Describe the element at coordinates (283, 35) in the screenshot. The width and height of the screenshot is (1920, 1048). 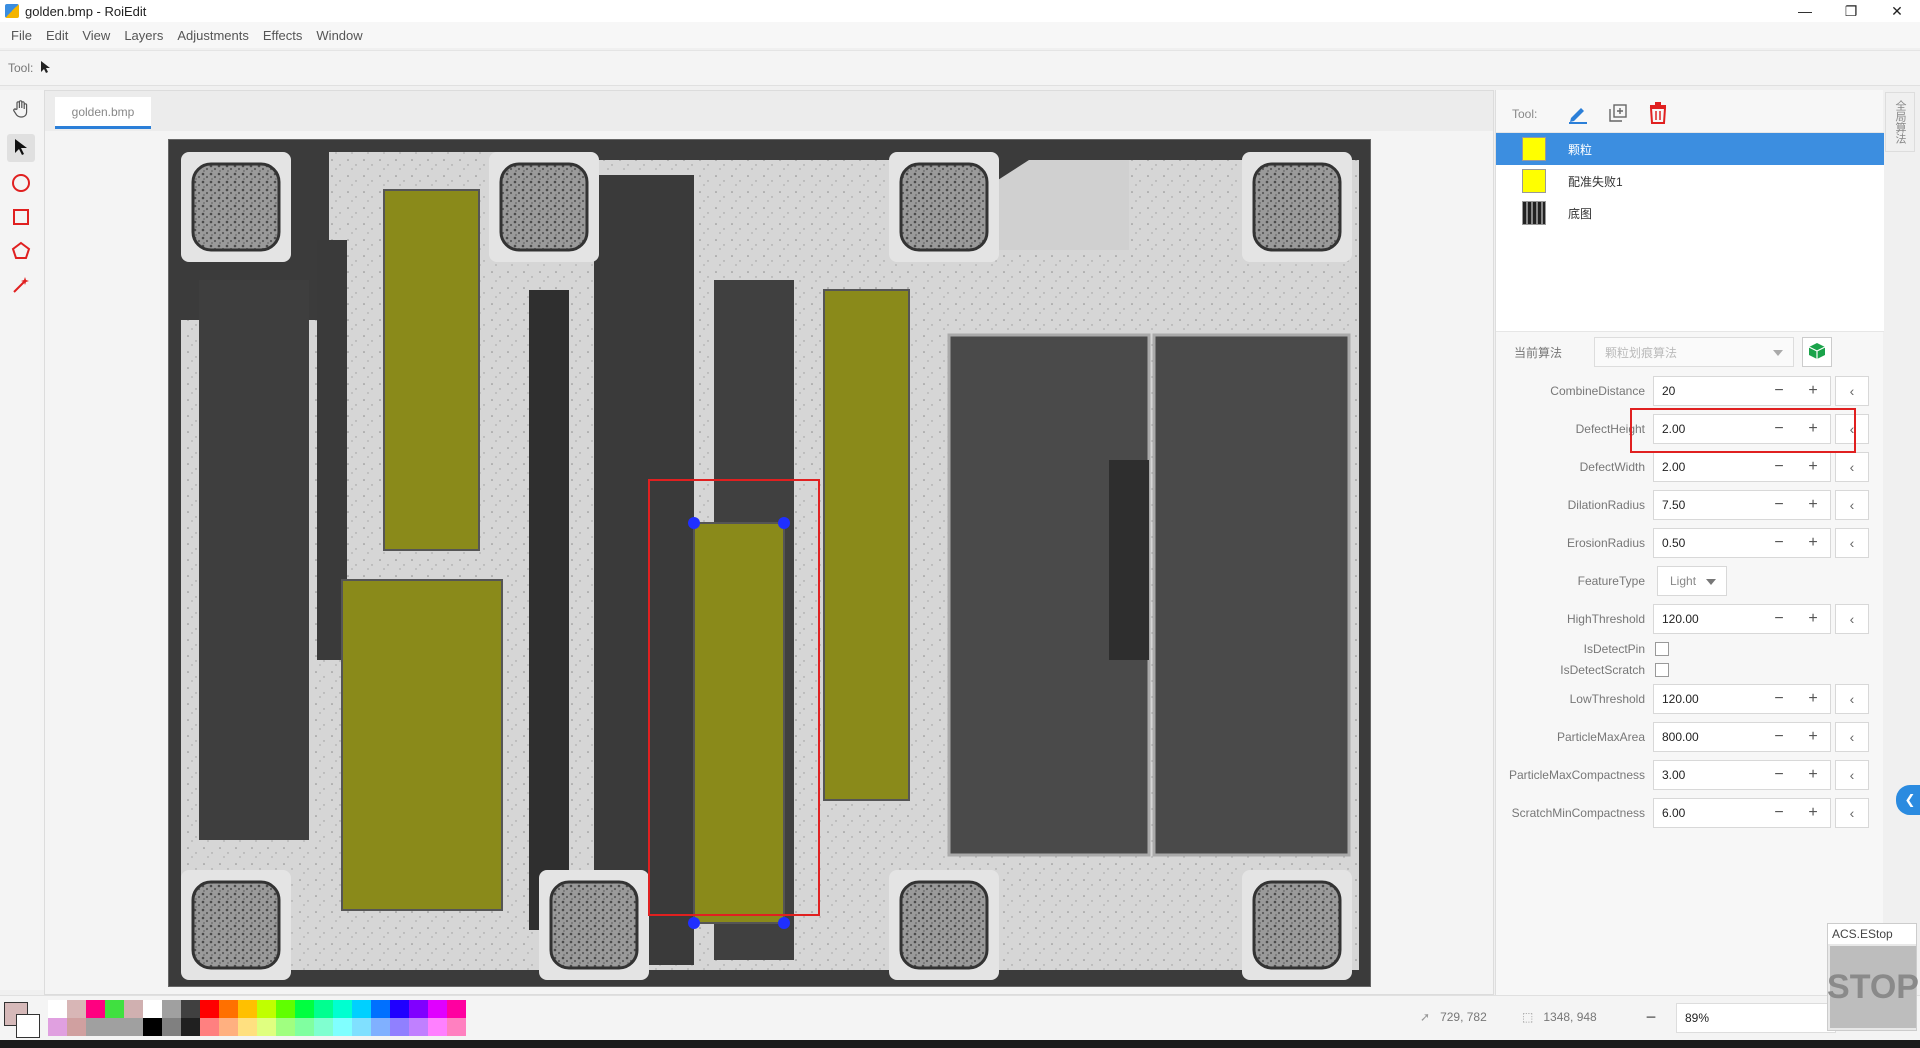
I see `menu-effects: Effects` at that location.